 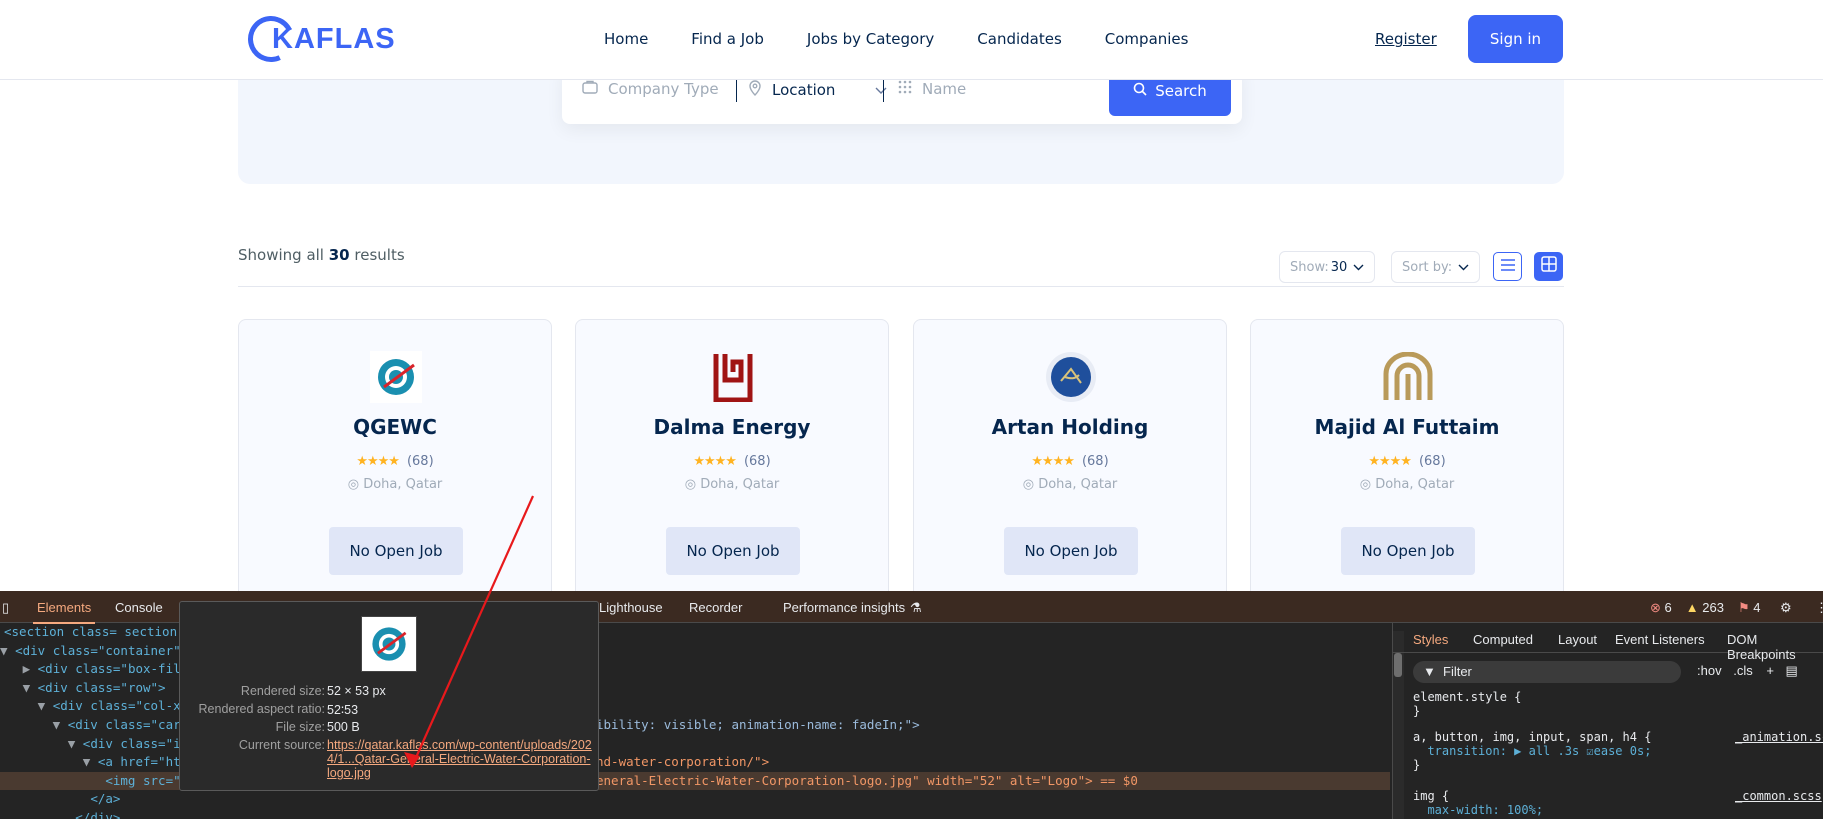 I want to click on nav-candidates: Candidates, so click(x=1019, y=39).